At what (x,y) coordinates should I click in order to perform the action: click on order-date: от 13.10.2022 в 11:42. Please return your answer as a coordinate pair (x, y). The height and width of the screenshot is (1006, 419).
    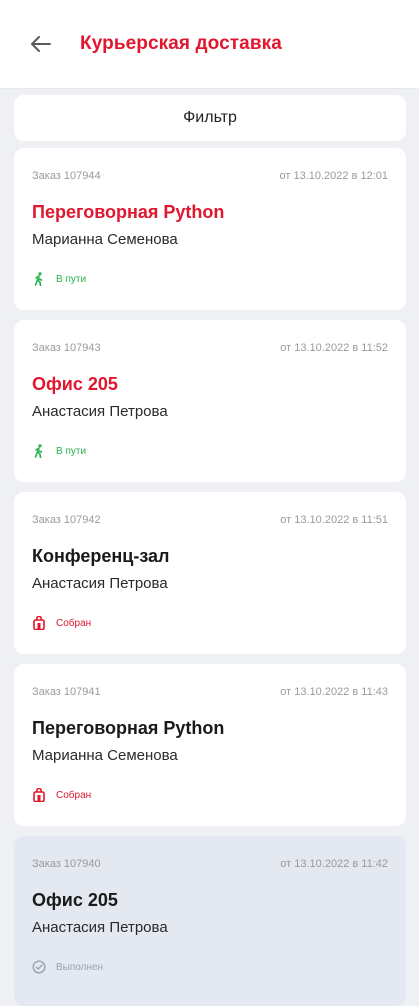
    Looking at the image, I should click on (334, 864).